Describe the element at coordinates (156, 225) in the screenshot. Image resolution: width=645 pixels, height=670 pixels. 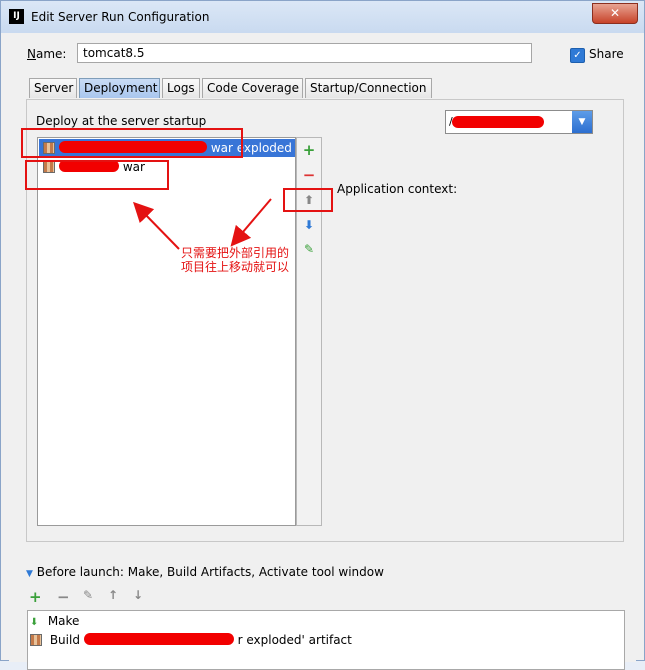
I see `arrow-to-second-item` at that location.